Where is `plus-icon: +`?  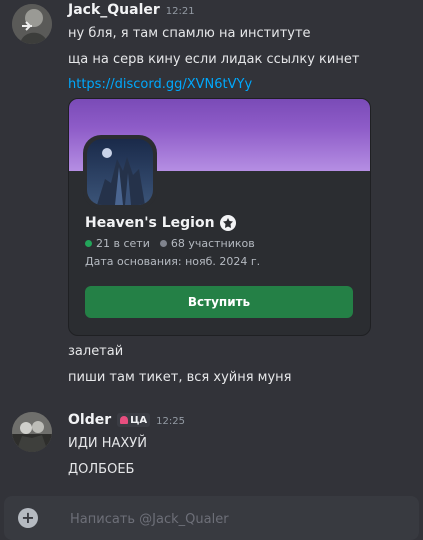 plus-icon: + is located at coordinates (28, 517).